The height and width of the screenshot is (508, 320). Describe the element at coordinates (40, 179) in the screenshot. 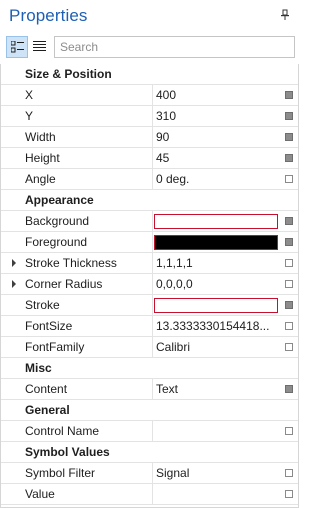

I see `property-name: Angle` at that location.